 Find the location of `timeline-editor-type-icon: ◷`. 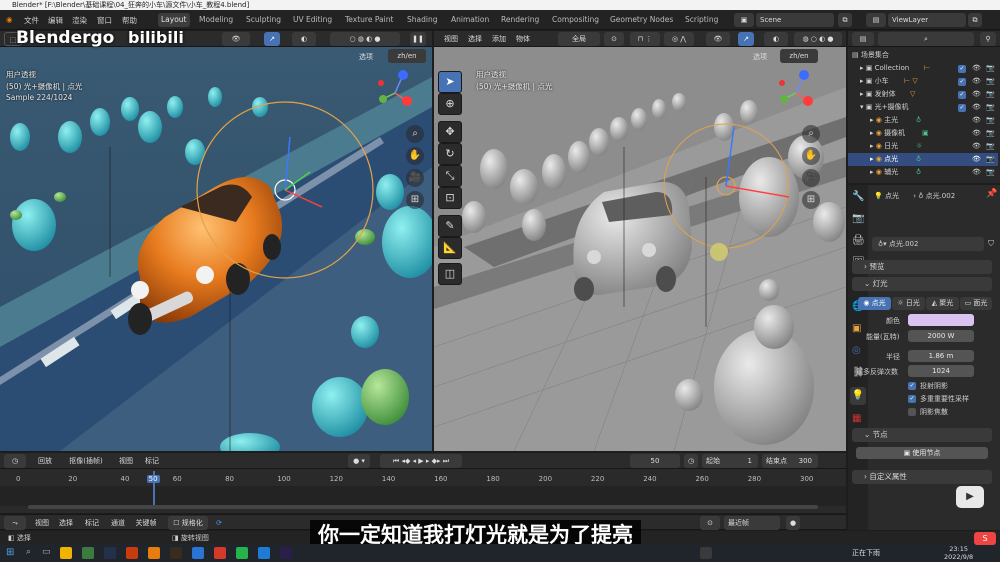

timeline-editor-type-icon: ◷ is located at coordinates (15, 461).